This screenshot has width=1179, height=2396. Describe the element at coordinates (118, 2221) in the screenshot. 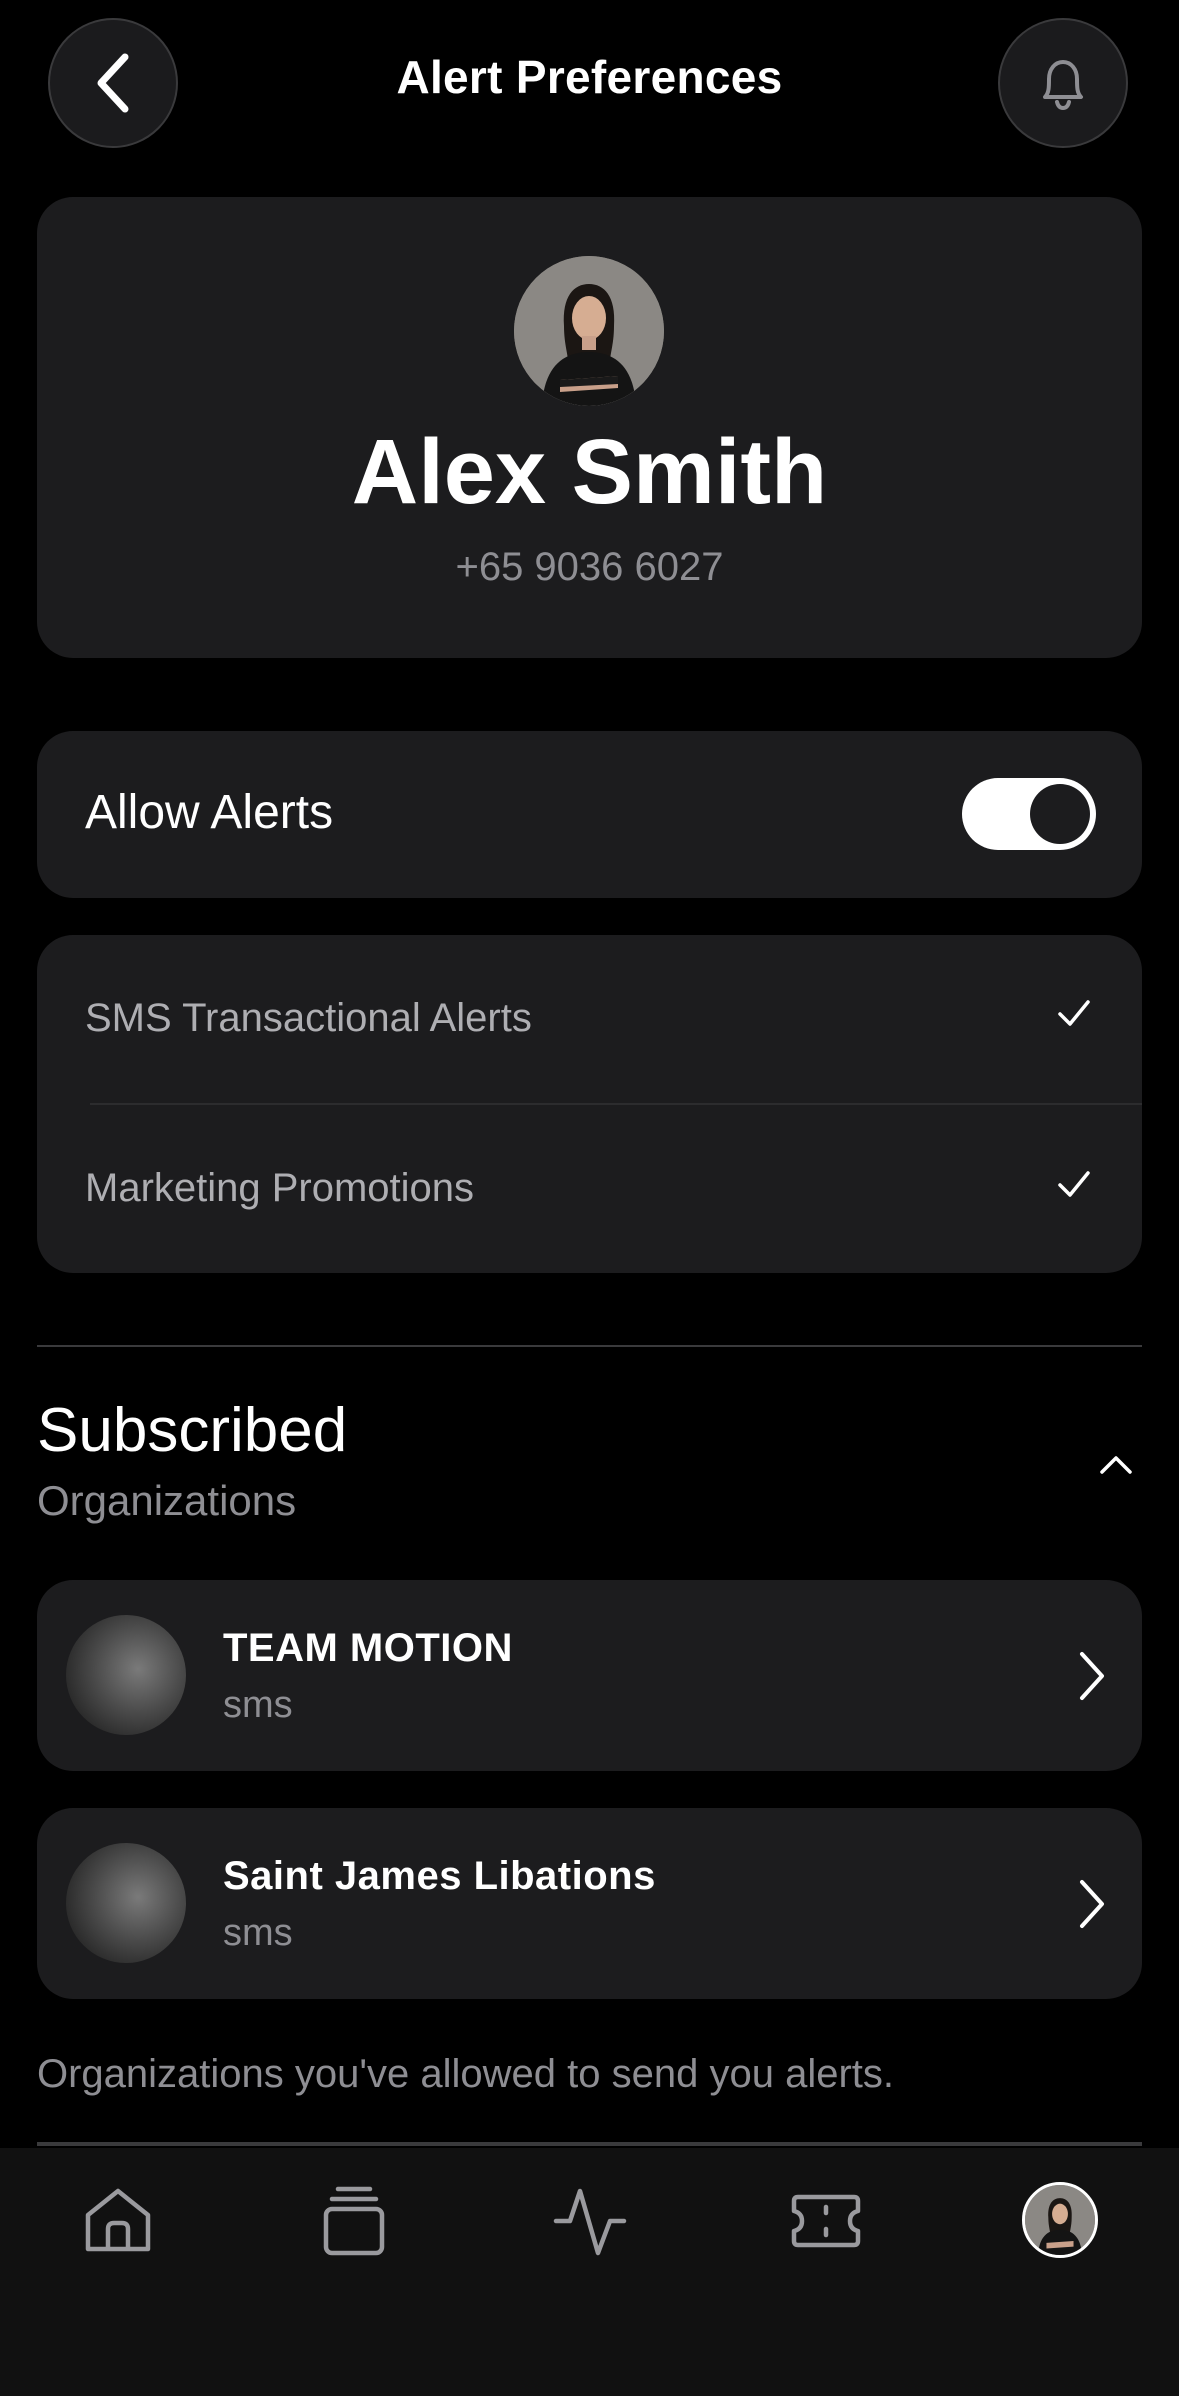

I see `home-icon` at that location.